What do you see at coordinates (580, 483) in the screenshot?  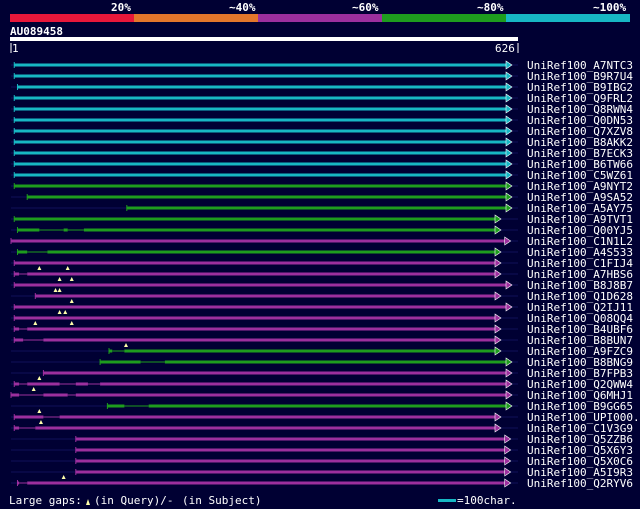 I see `hit-label: UniRef100_Q2RYV6` at bounding box center [580, 483].